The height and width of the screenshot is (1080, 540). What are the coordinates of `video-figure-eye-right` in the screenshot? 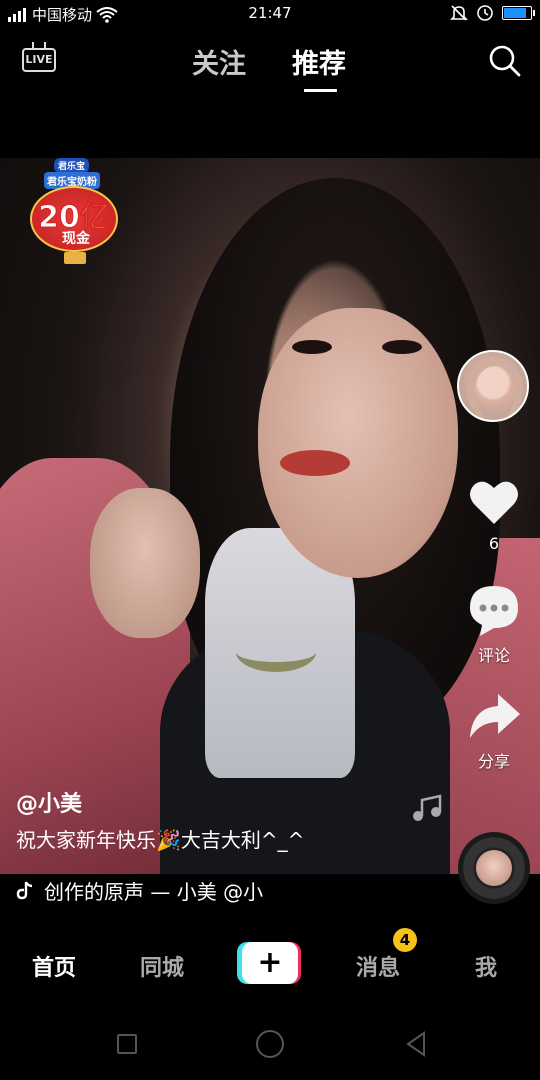 It's located at (402, 347).